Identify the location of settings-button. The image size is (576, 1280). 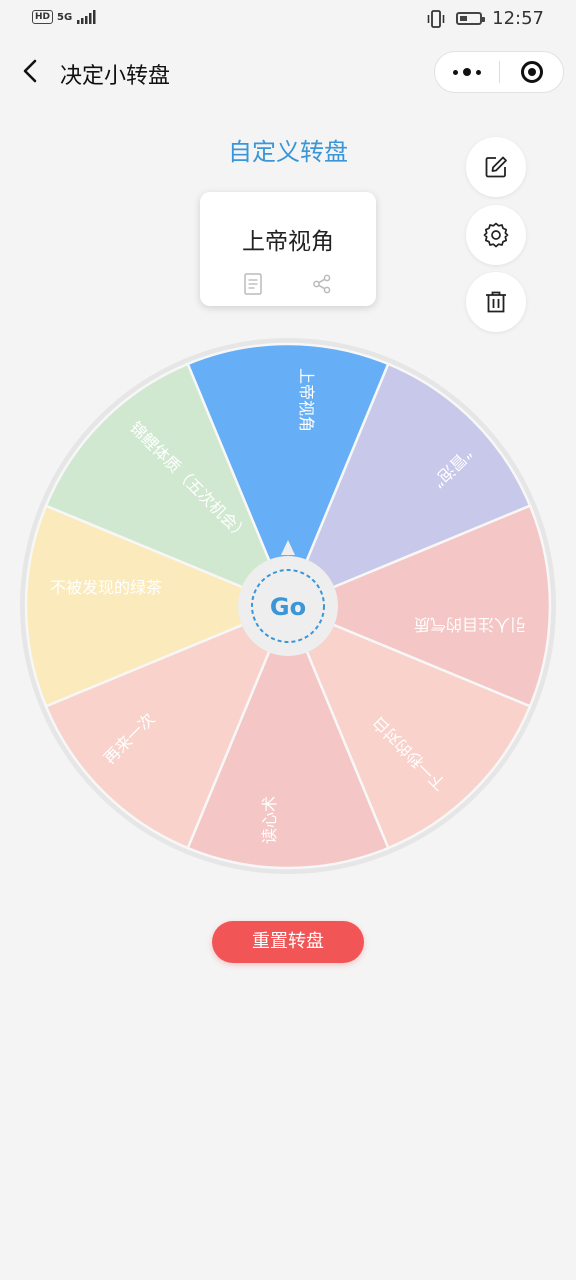
(496, 235).